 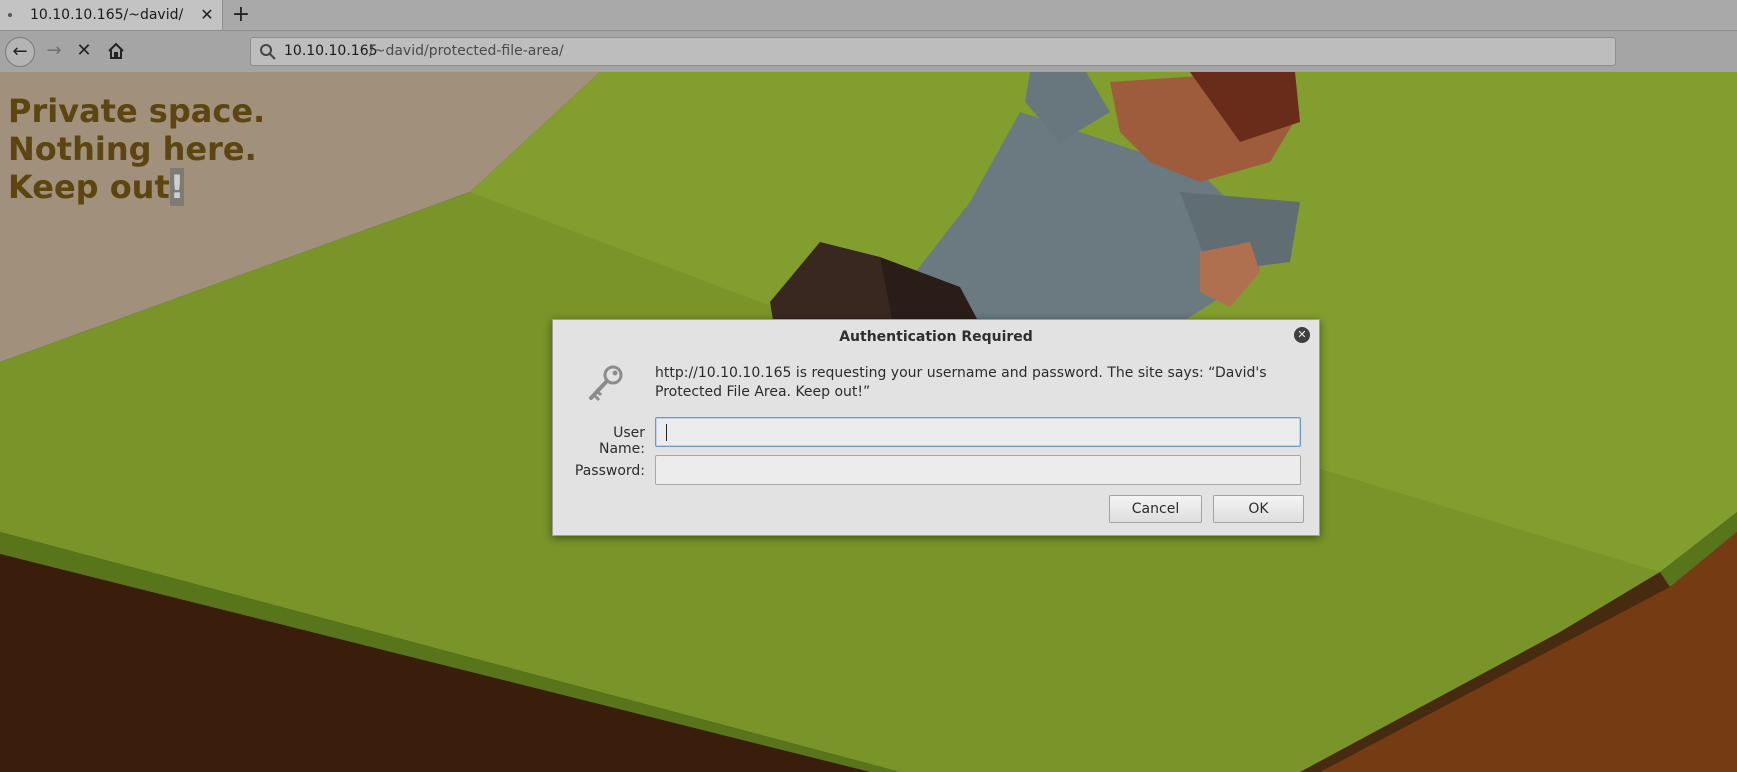 I want to click on cancel-button: Cancel, so click(x=1155, y=509).